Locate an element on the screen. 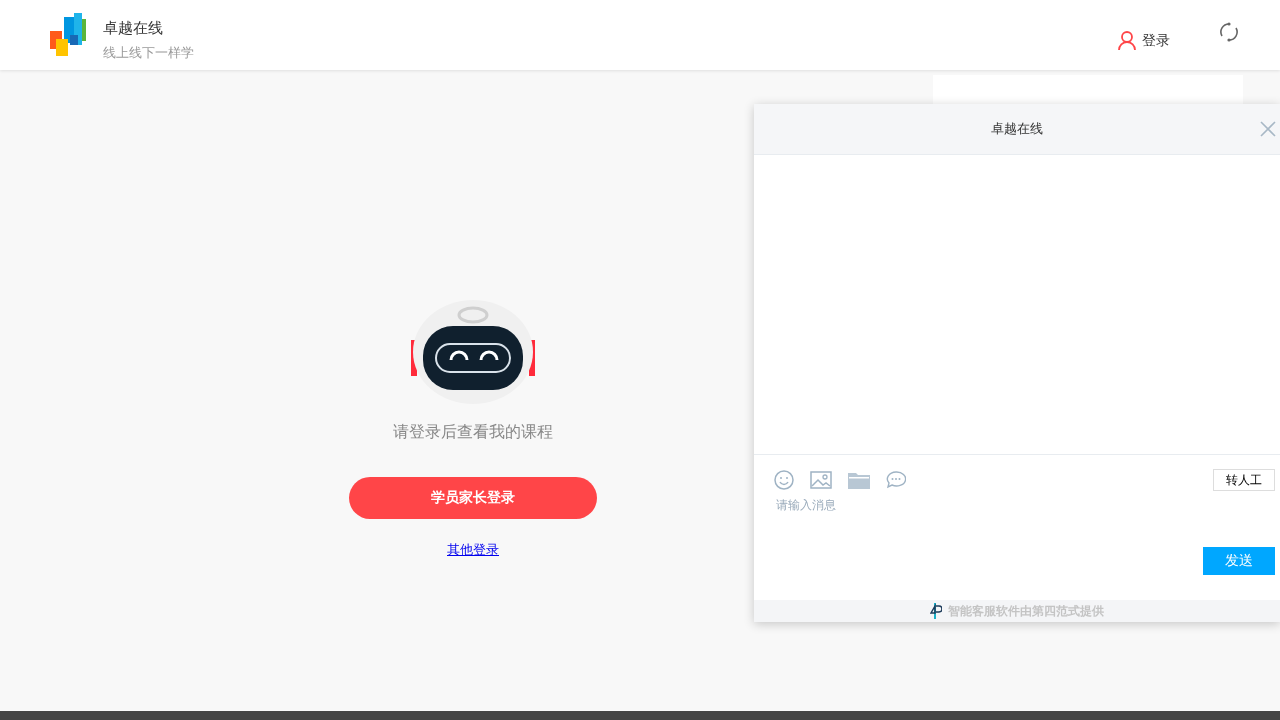 This screenshot has width=1280, height=720. refresh-icon is located at coordinates (1229, 32).